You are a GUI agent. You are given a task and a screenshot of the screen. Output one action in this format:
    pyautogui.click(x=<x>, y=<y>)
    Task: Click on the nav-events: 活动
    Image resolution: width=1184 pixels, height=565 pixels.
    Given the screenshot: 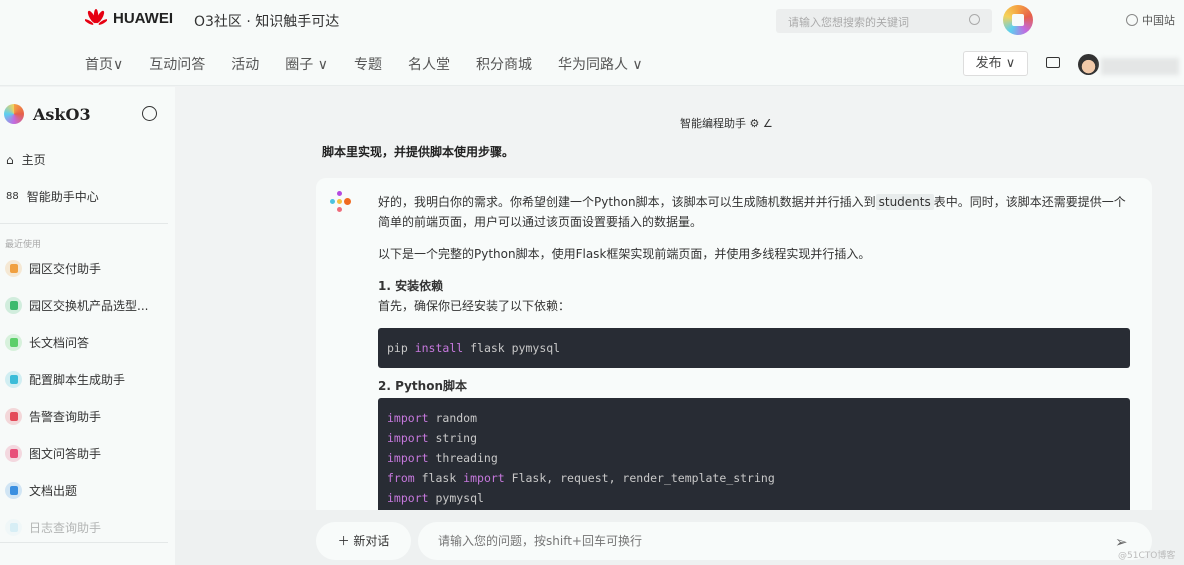 What is the action you would take?
    pyautogui.click(x=245, y=64)
    